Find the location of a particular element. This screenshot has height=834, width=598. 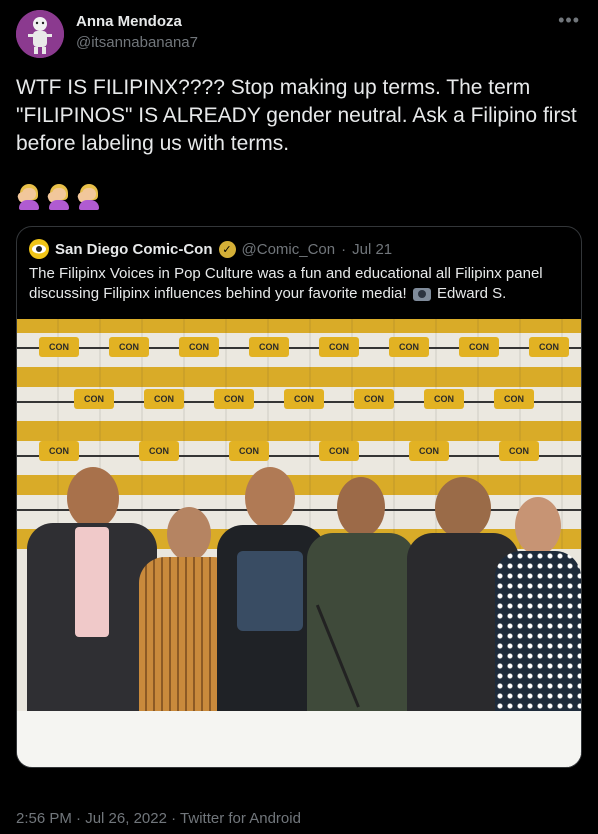

tweet-time: 2:56 PM is located at coordinates (44, 818).